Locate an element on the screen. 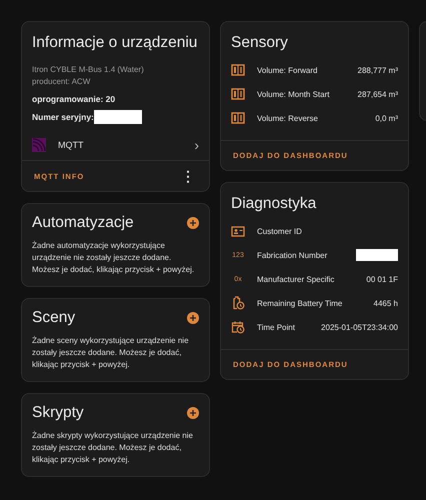 Image resolution: width=426 pixels, height=500 pixels. card-title: Skrypty is located at coordinates (58, 413).